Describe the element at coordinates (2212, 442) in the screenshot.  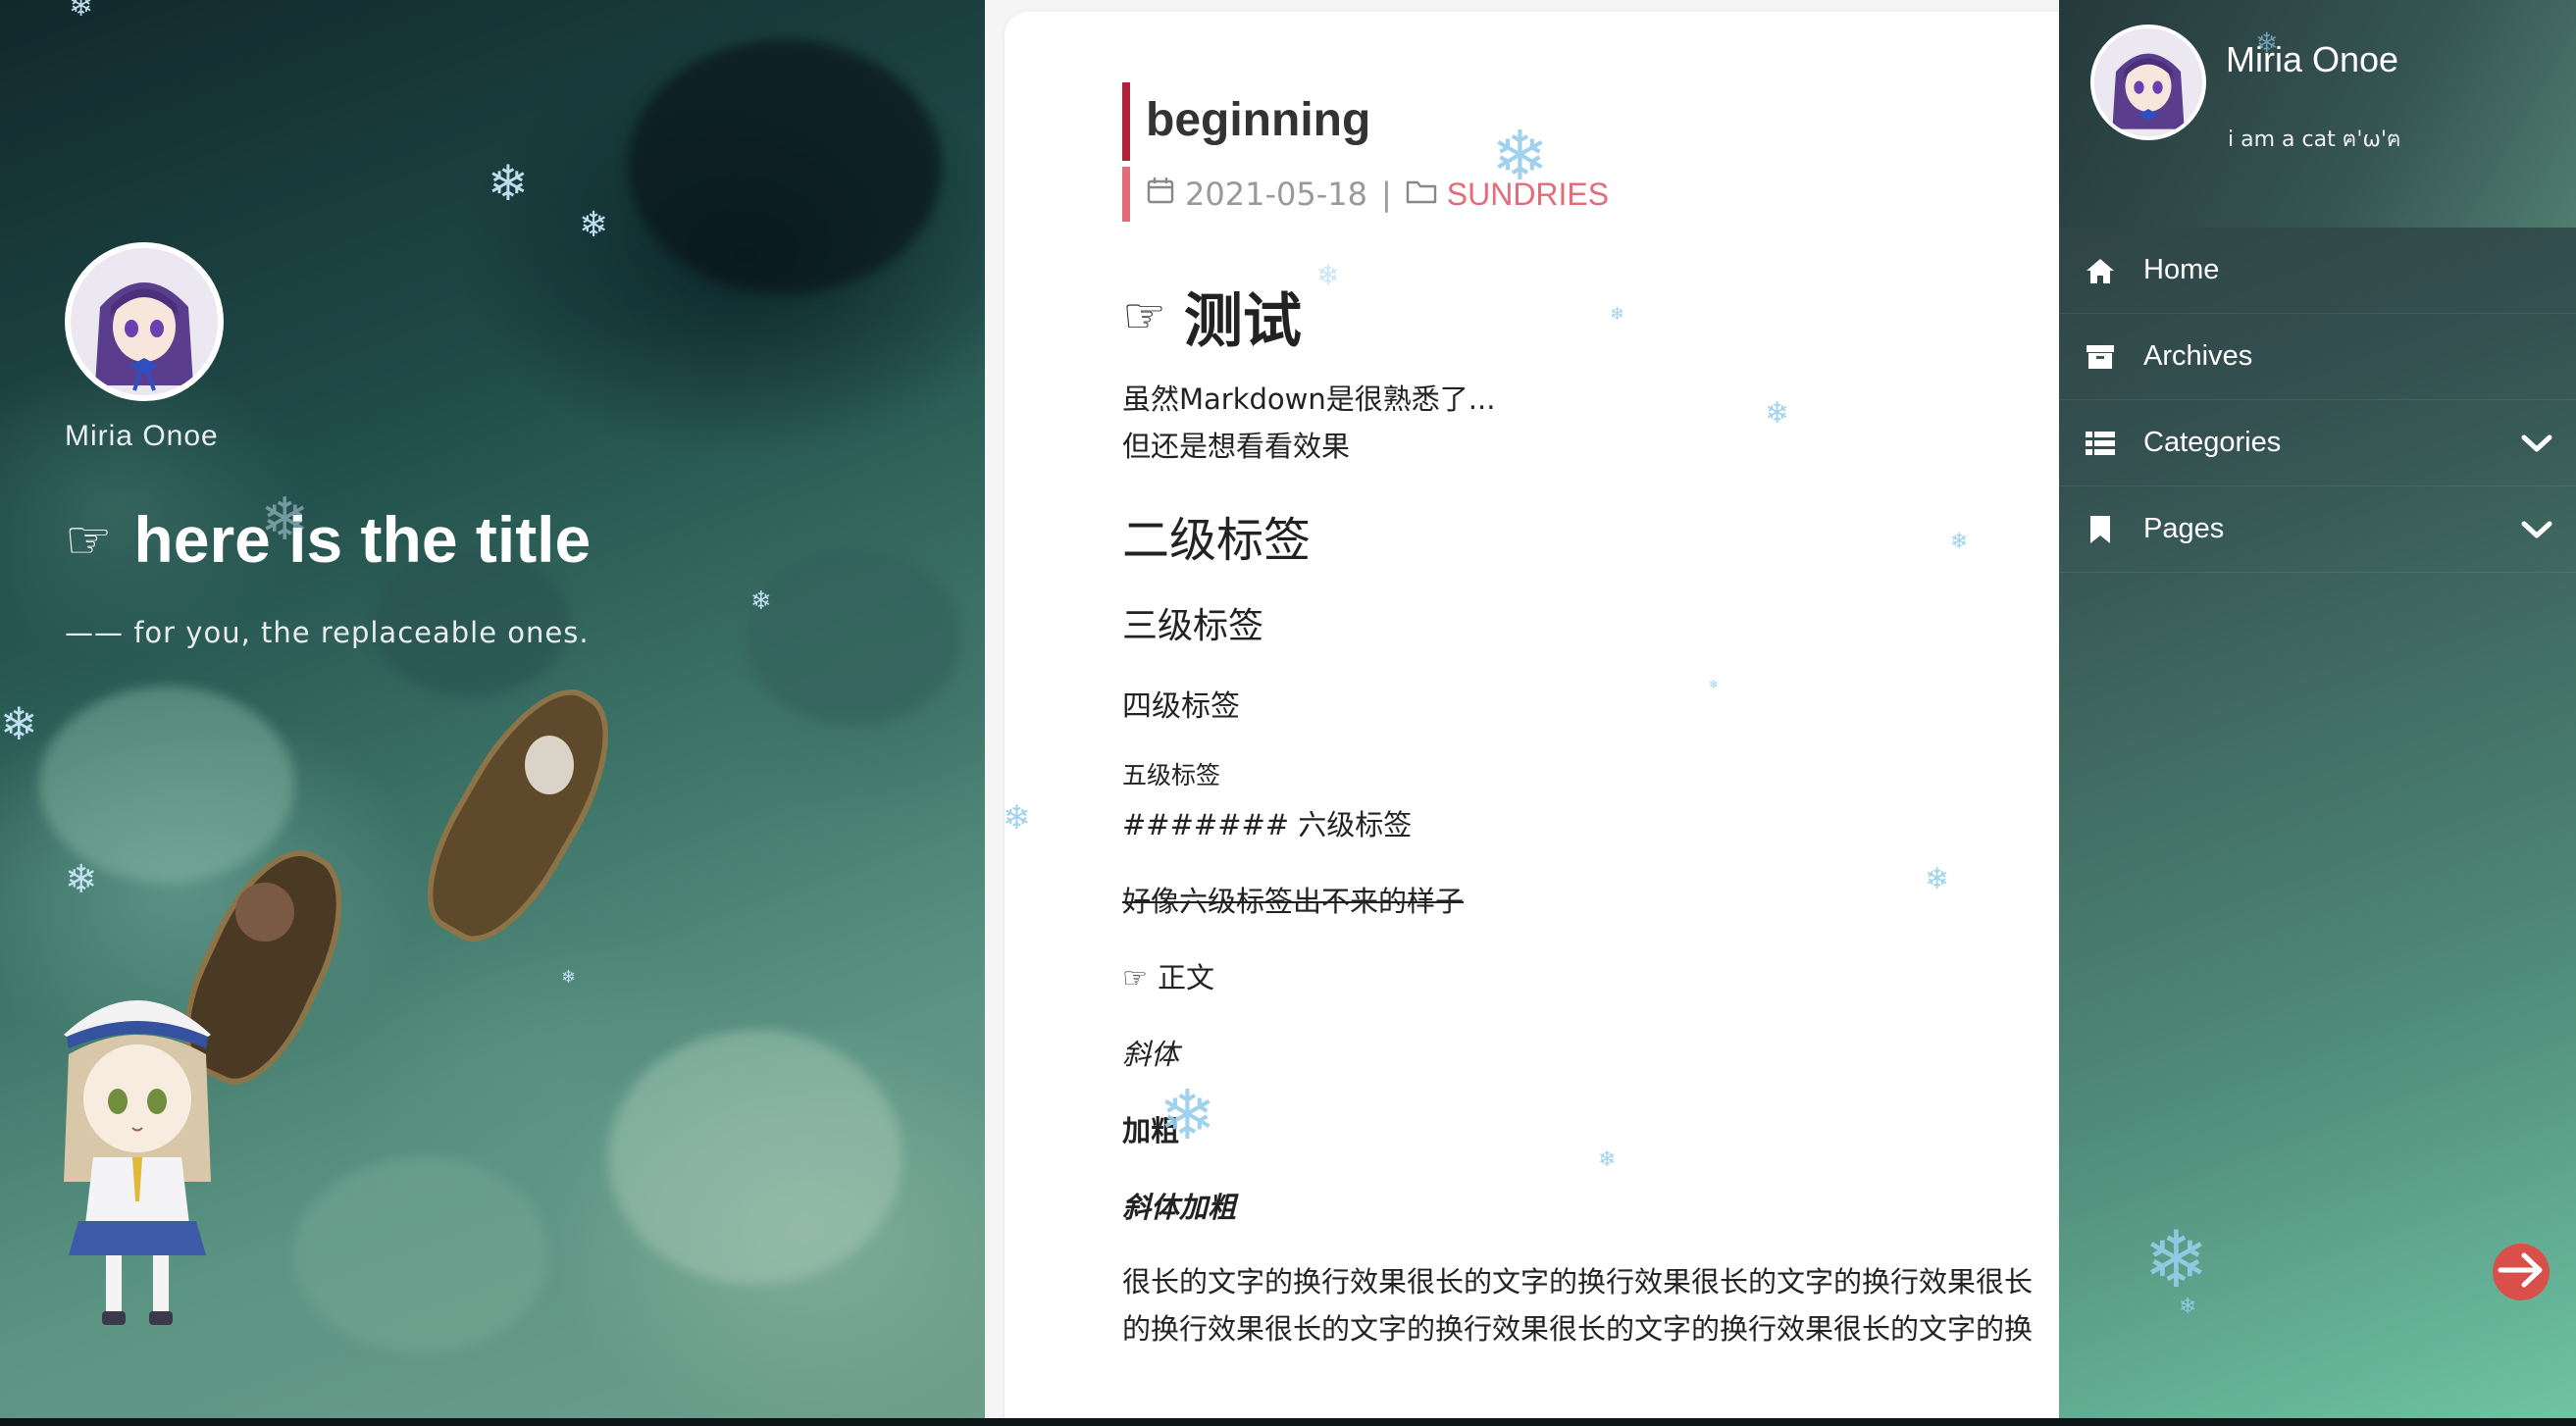
I see `nav-item-label: Categories` at that location.